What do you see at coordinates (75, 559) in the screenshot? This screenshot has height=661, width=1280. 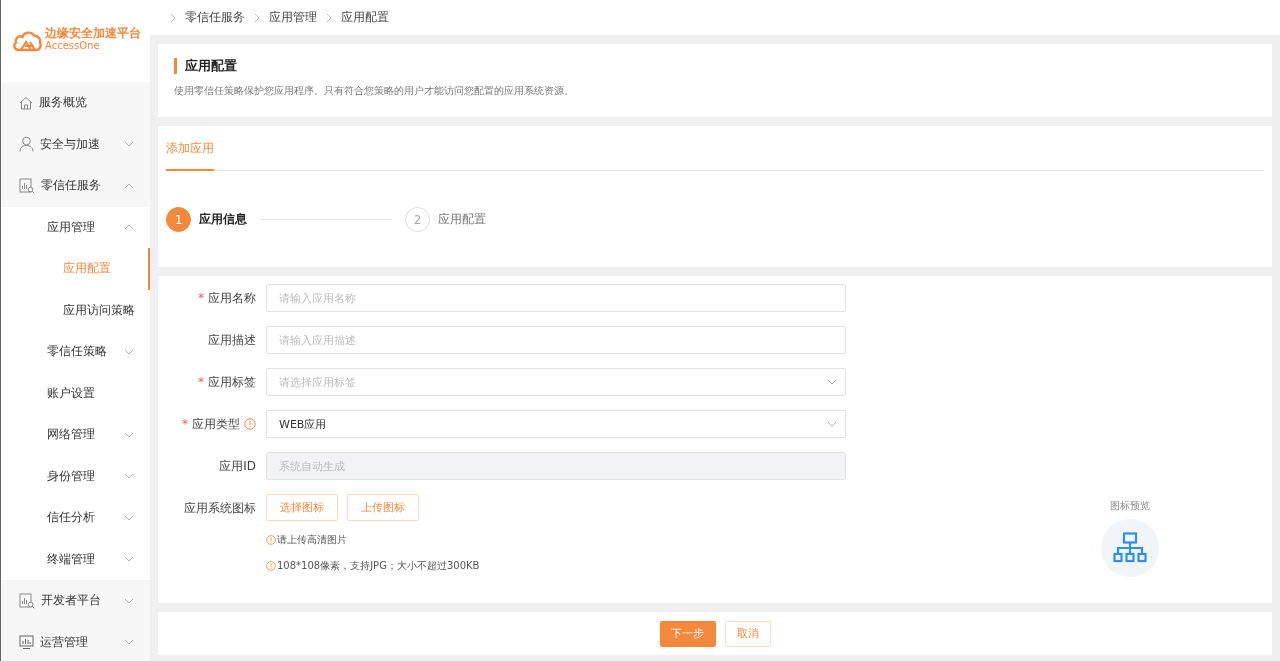 I see `sidebar-item: 终端管理` at bounding box center [75, 559].